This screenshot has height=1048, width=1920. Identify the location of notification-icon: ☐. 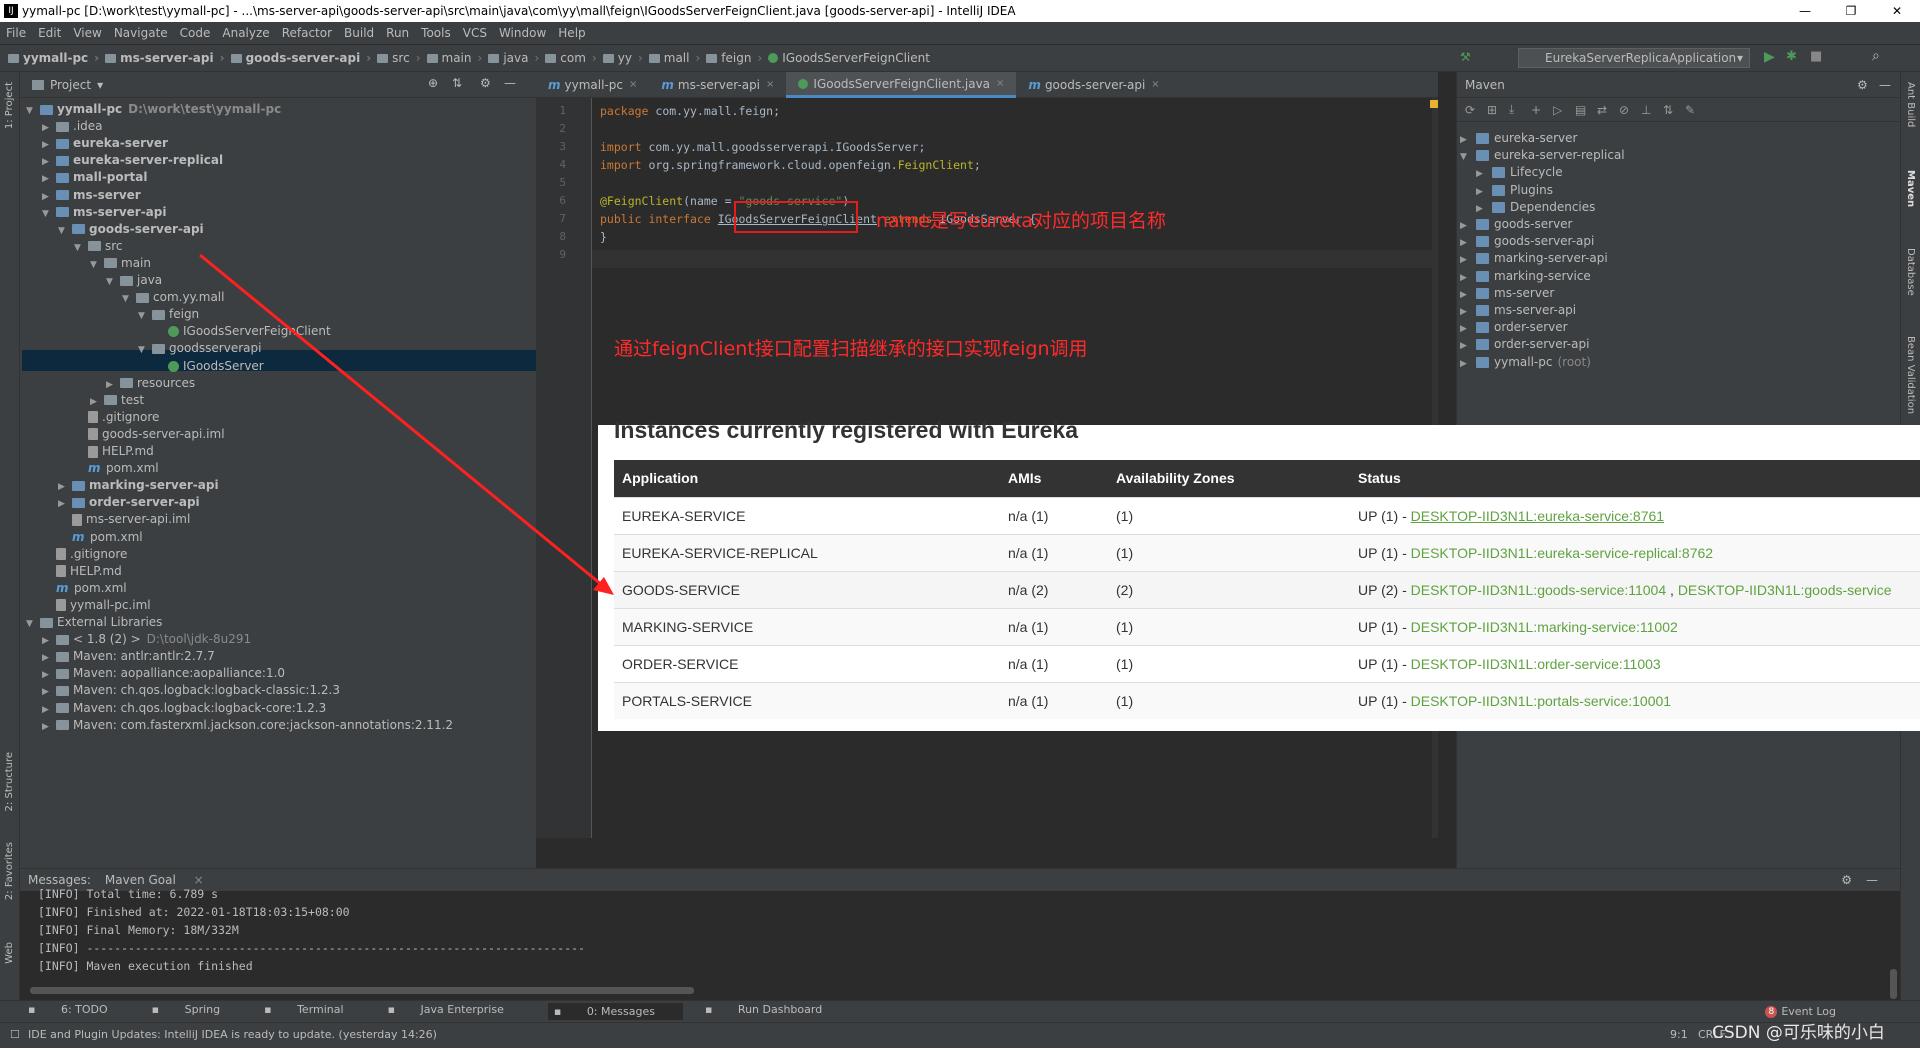
(15, 1035).